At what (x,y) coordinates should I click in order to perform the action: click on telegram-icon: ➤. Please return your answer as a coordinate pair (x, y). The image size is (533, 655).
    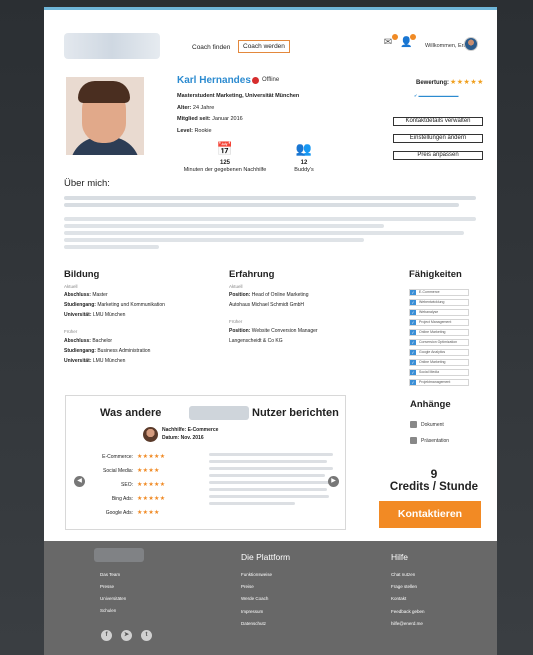
    Looking at the image, I should click on (126, 635).